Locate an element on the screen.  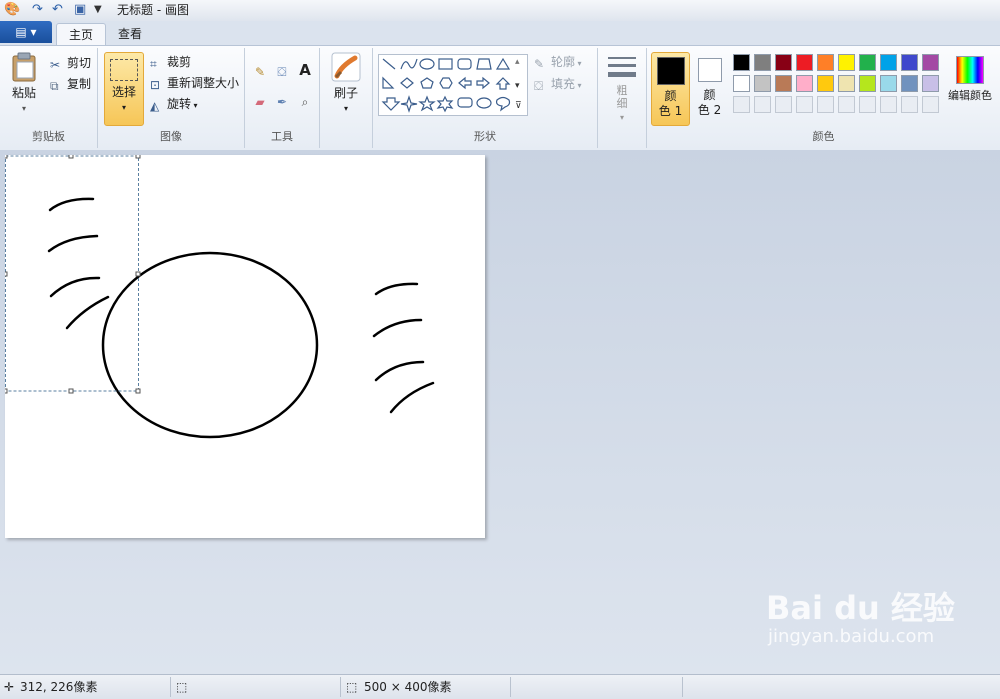
fill-icon: ⛋ is located at coordinates (539, 86).